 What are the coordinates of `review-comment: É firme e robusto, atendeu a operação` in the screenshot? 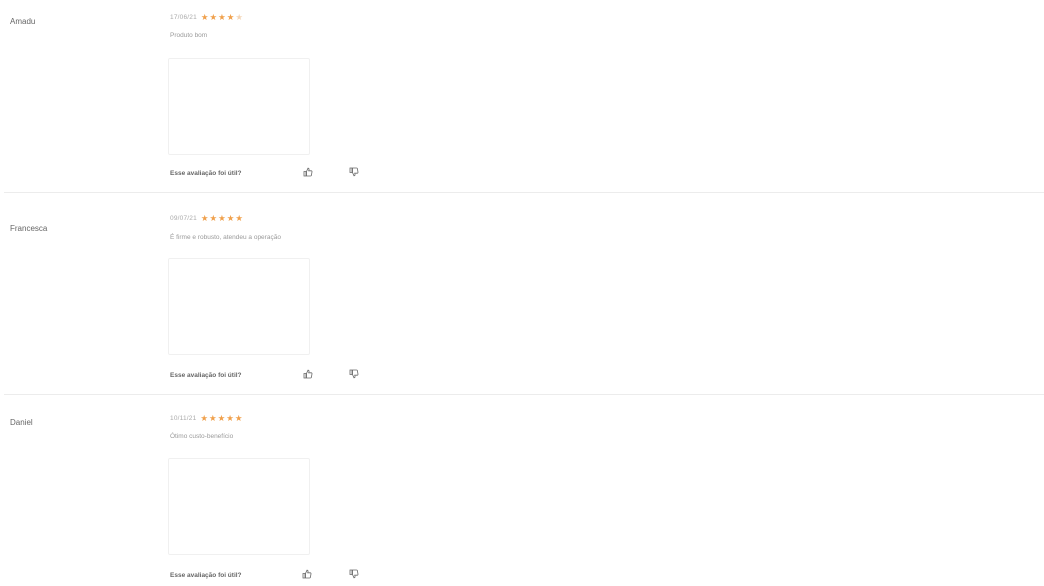 It's located at (225, 237).